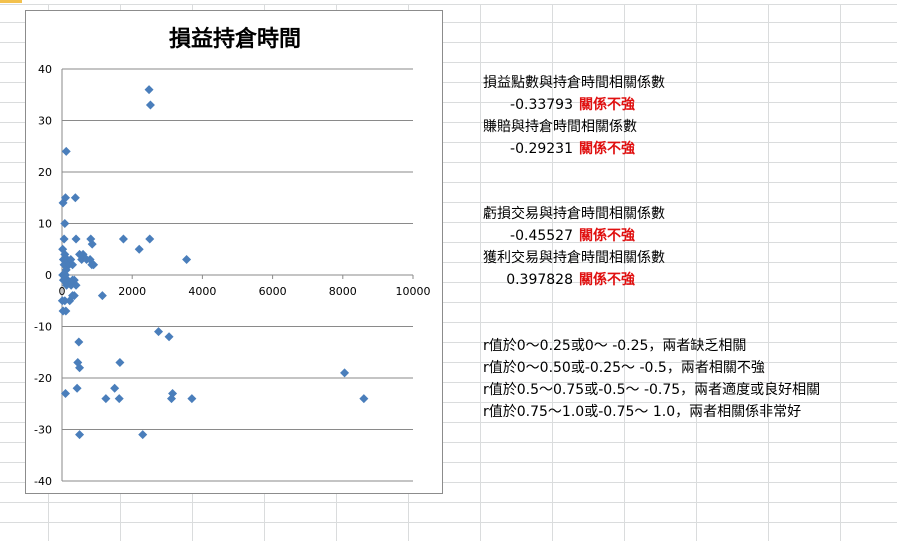  Describe the element at coordinates (45, 121) in the screenshot. I see `y-tick-label: 30` at that location.